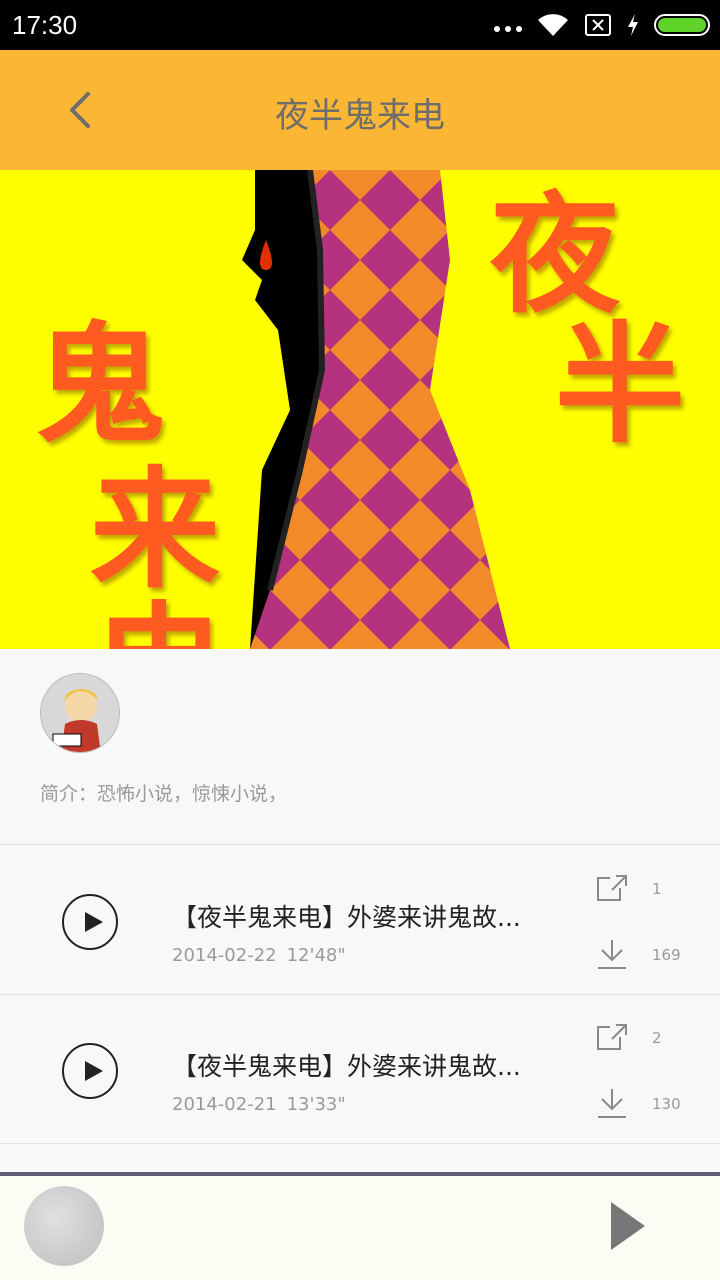 This screenshot has height=1280, width=720. What do you see at coordinates (360, 116) in the screenshot?
I see `page-title: 夜半鬼来电` at bounding box center [360, 116].